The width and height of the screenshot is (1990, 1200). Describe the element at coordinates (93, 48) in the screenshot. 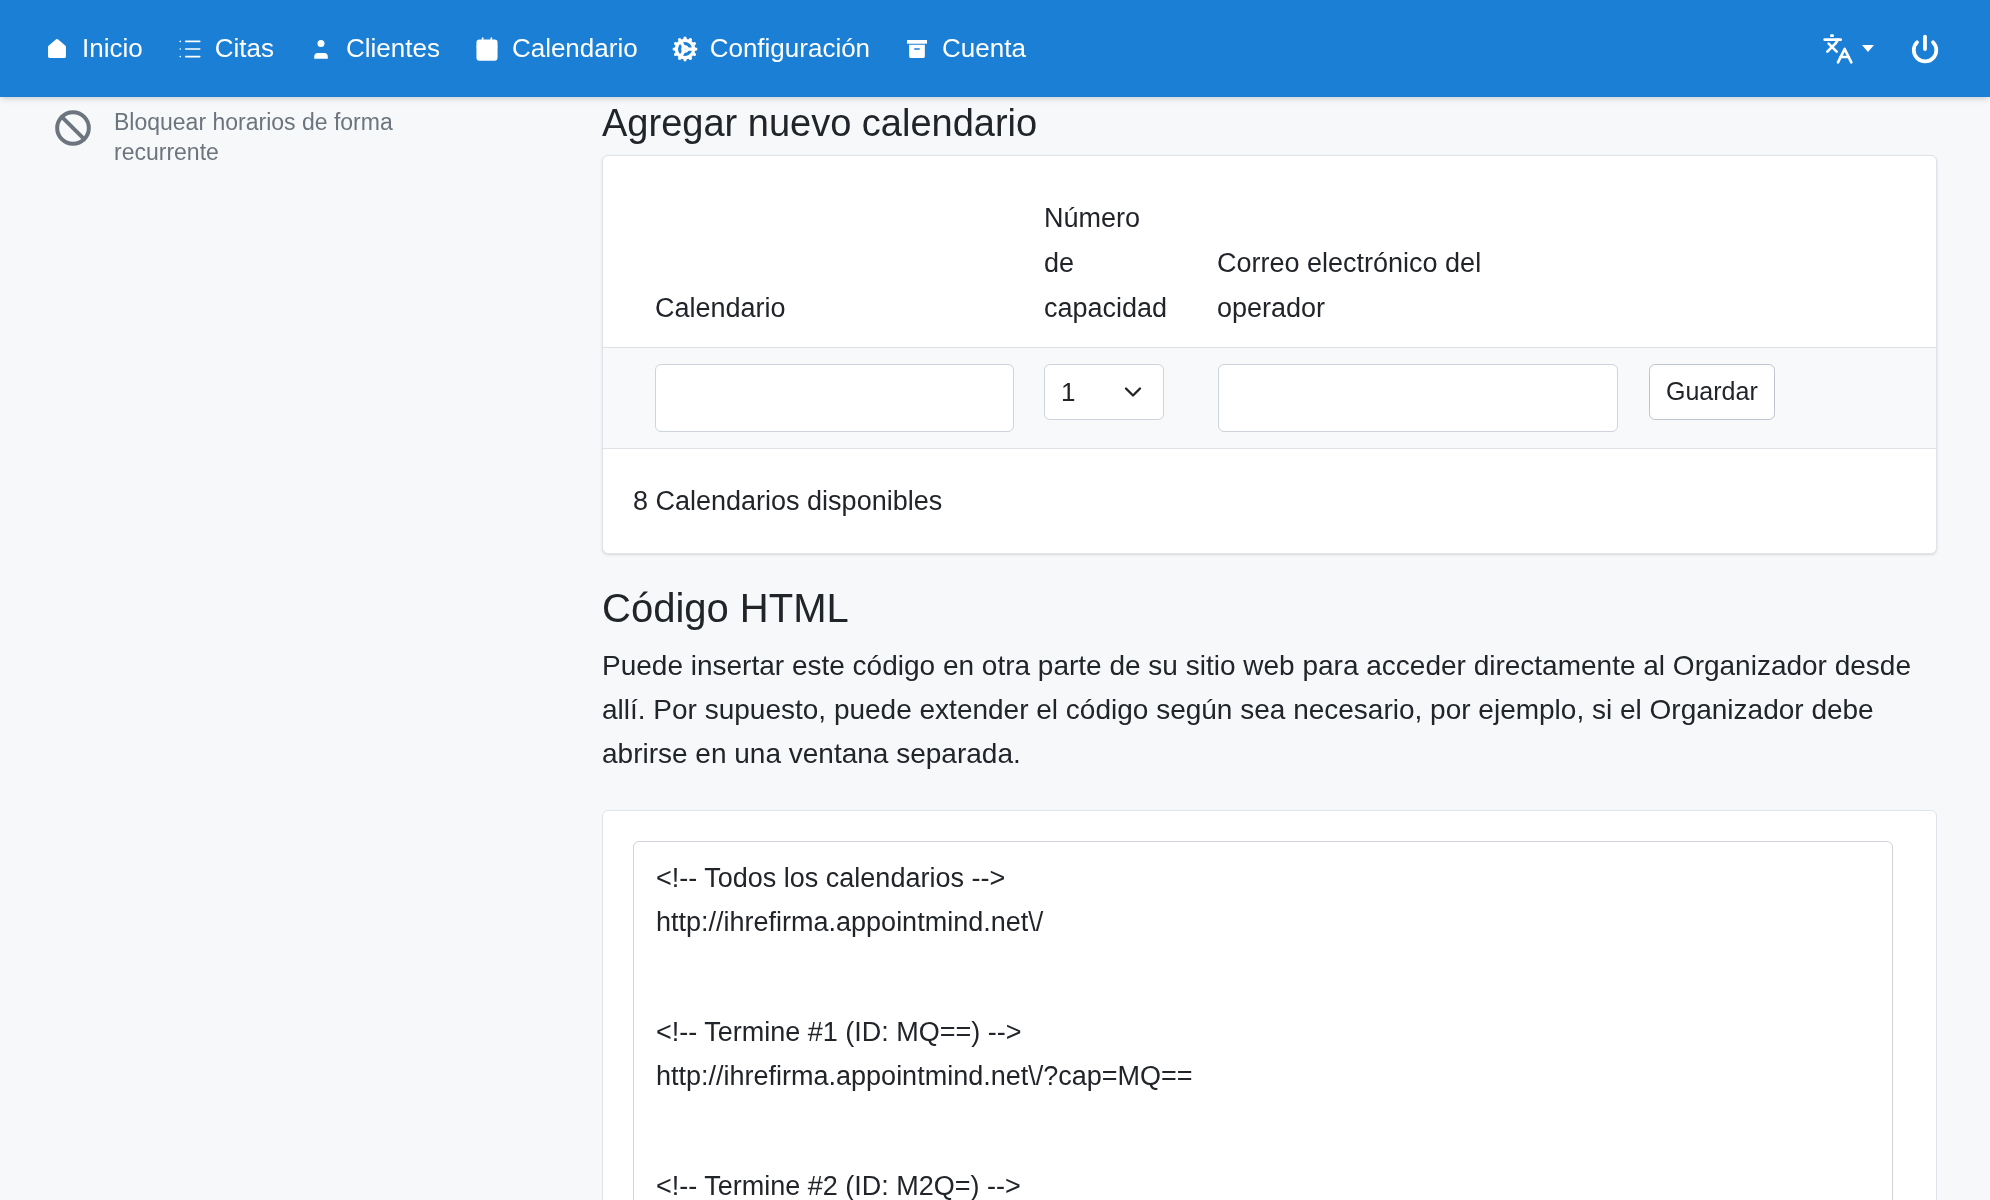

I see `nav-link: Inicio` at that location.